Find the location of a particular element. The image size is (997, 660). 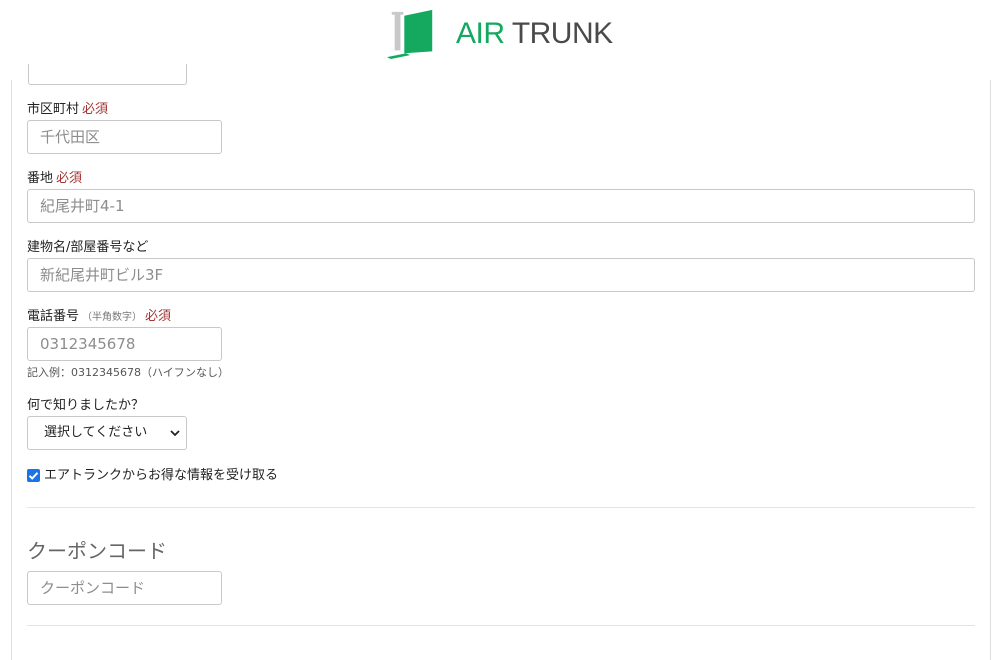

referral-label-text: 何で知りましたか？ is located at coordinates (86, 405).